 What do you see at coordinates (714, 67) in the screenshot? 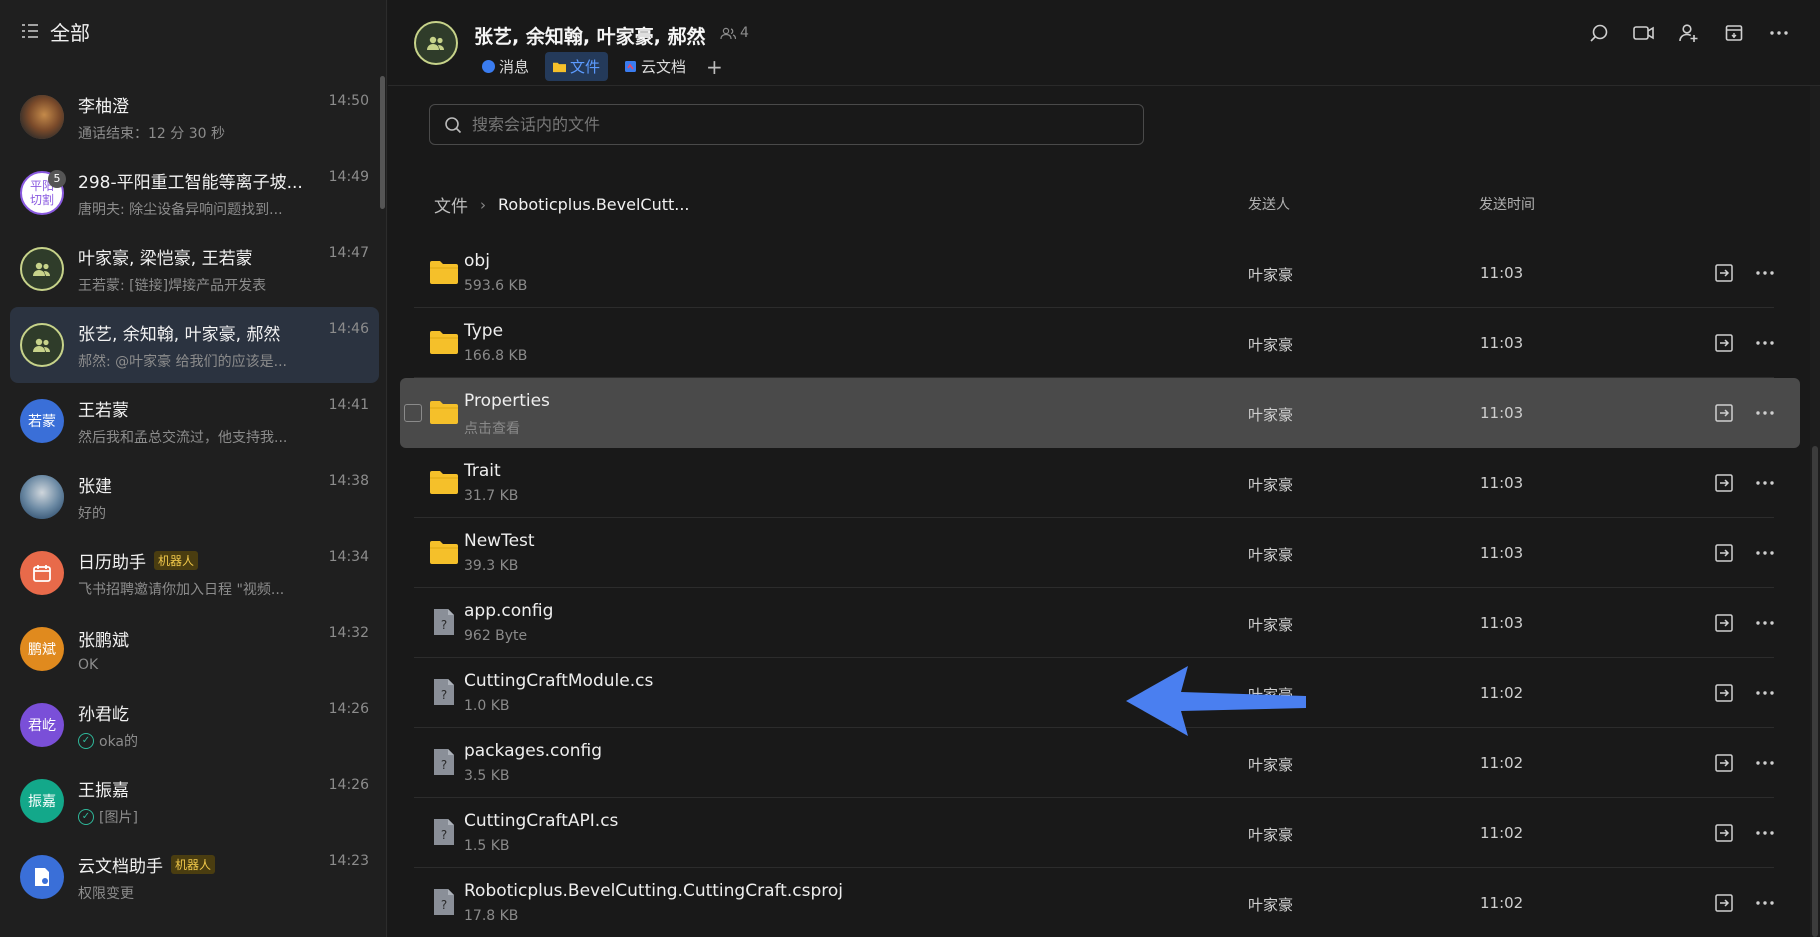
I see `add-tab-icon: +` at bounding box center [714, 67].